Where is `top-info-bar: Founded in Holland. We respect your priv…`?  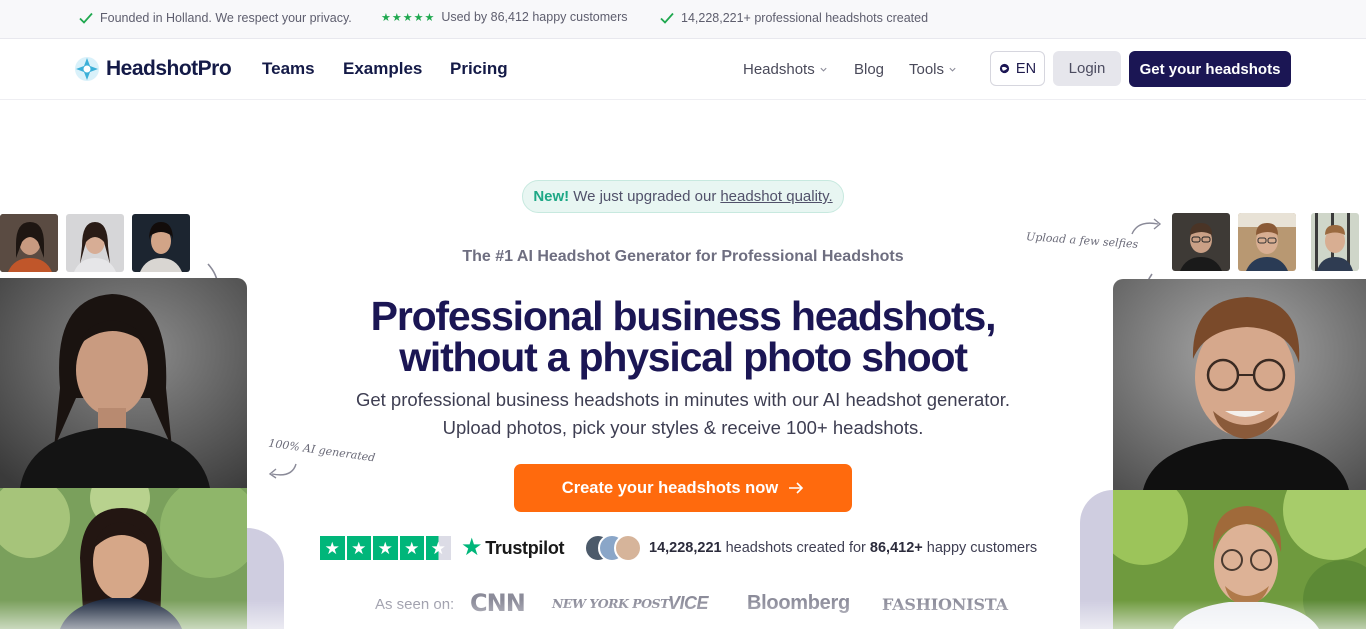 top-info-bar: Founded in Holland. We respect your priv… is located at coordinates (683, 19).